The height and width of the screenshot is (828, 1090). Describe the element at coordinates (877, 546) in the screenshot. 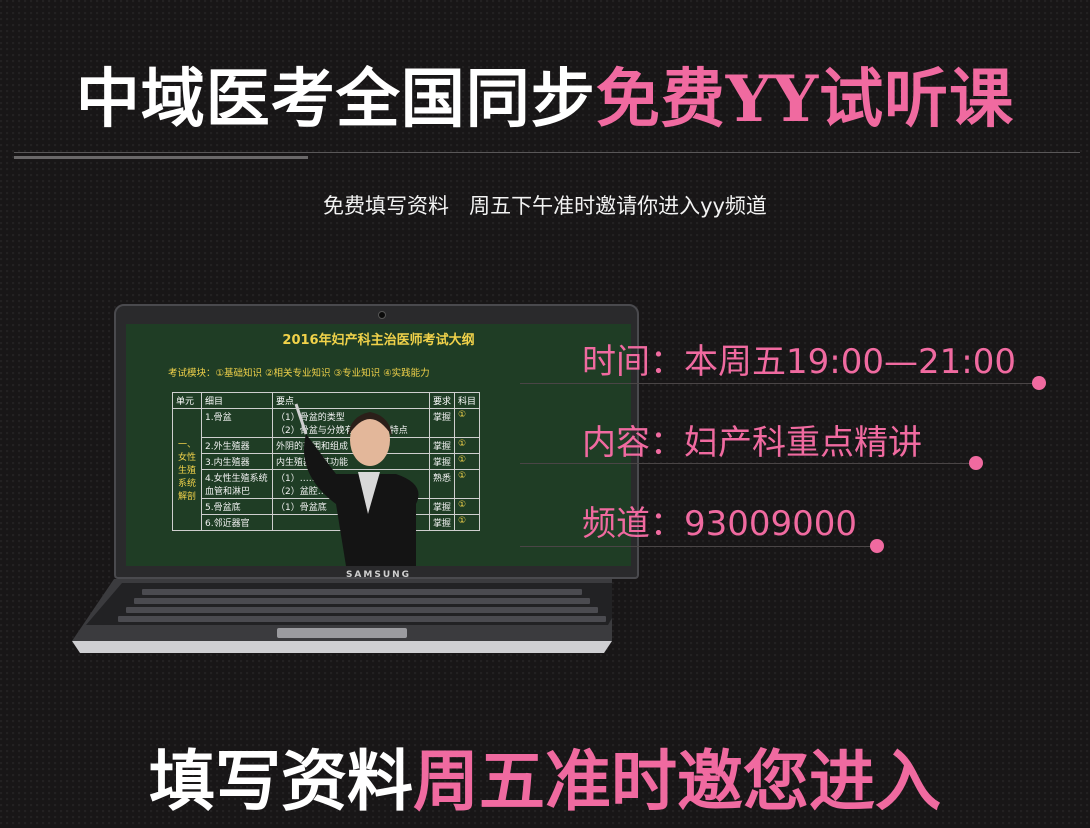

I see `channel-dot` at that location.